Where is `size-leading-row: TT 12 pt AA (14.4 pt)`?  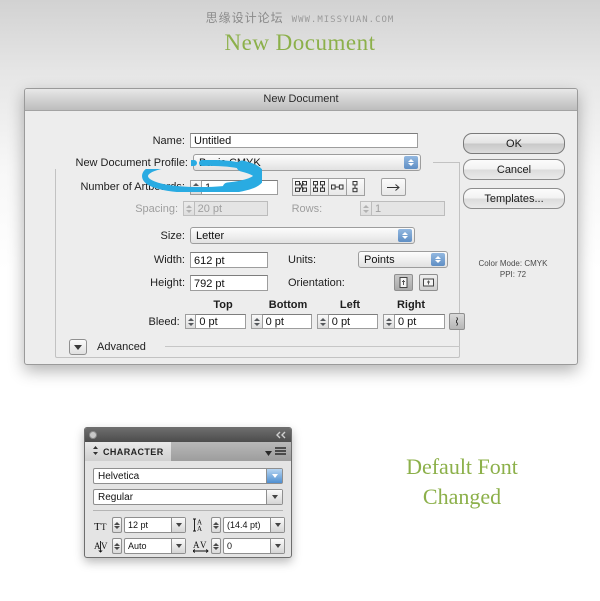
size-leading-row: TT 12 pt AA (14.4 pt) is located at coordinates (189, 525).